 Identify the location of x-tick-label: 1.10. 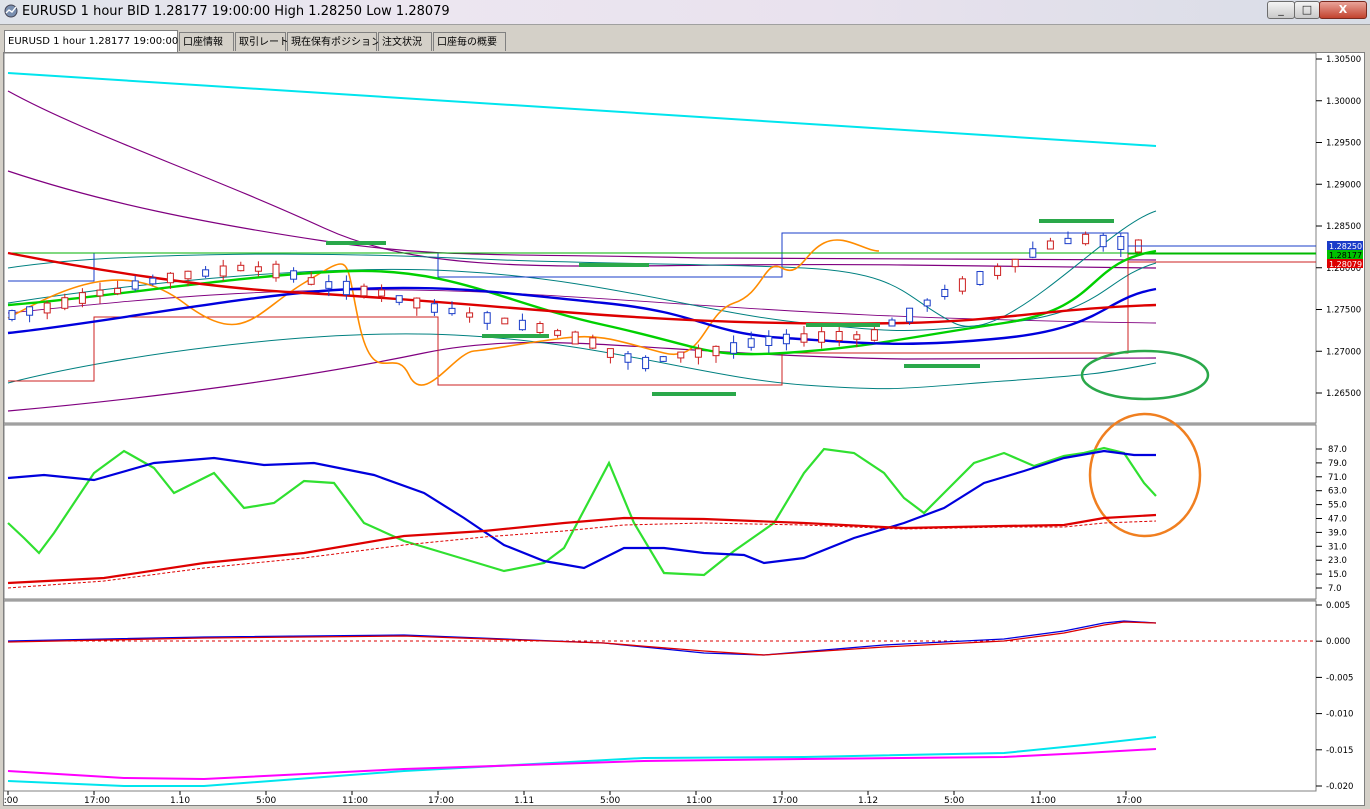
(180, 800).